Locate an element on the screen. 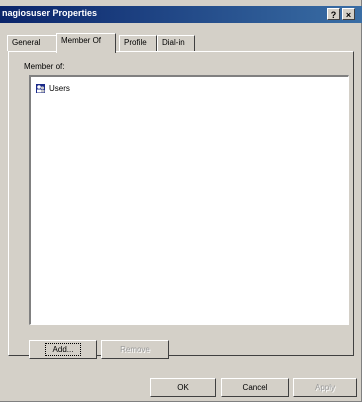  tab-dial-in: Dial-in is located at coordinates (176, 43).